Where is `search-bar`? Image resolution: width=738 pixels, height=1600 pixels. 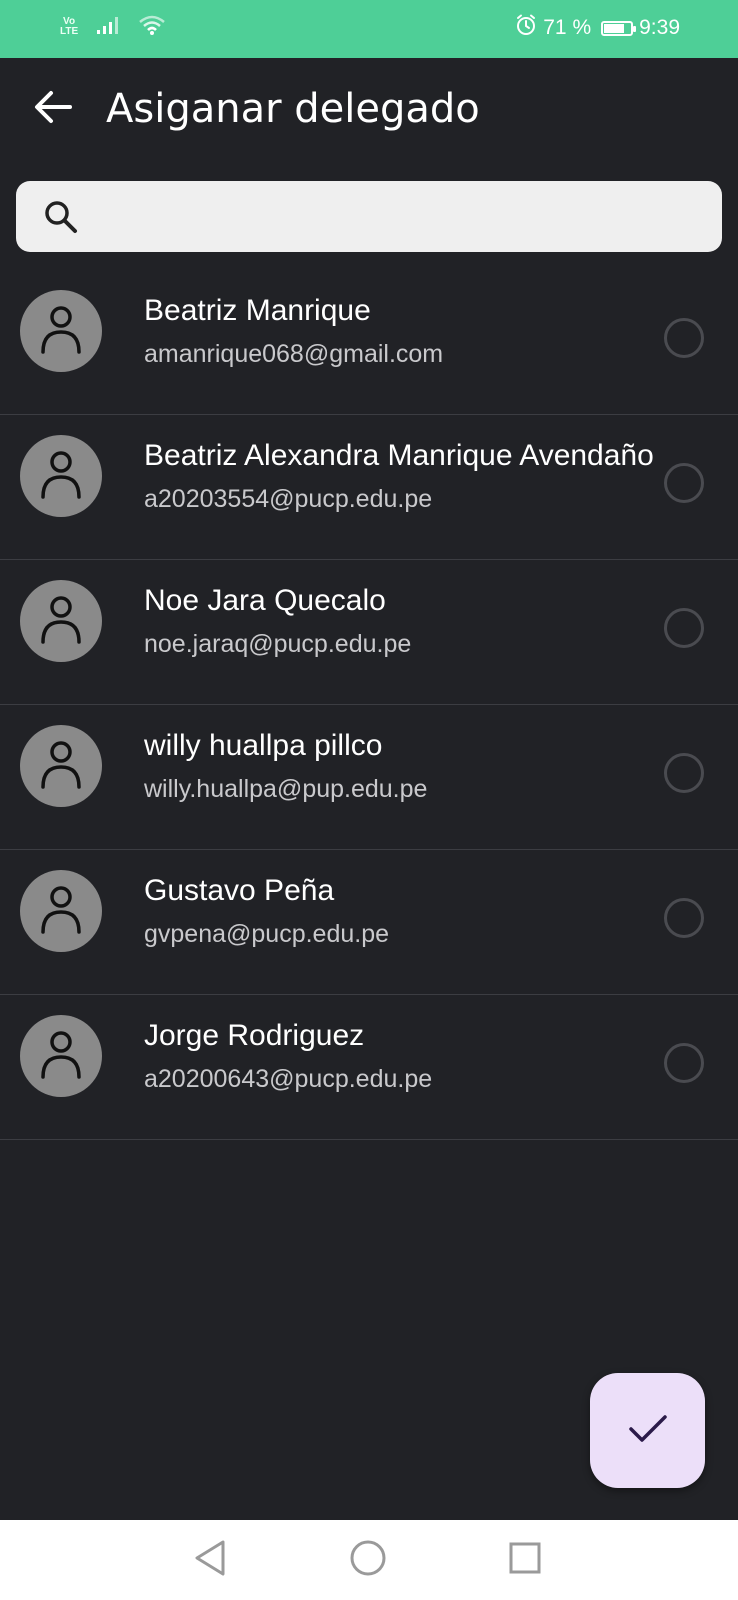 search-bar is located at coordinates (369, 216).